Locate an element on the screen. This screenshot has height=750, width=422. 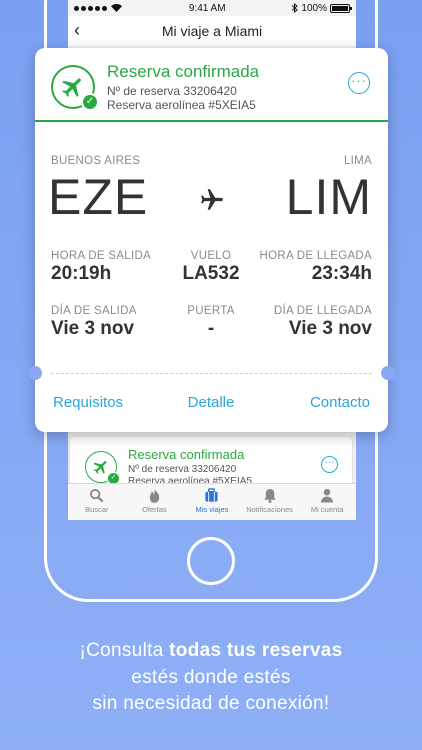
origin-code: EZE is located at coordinates (98, 197).